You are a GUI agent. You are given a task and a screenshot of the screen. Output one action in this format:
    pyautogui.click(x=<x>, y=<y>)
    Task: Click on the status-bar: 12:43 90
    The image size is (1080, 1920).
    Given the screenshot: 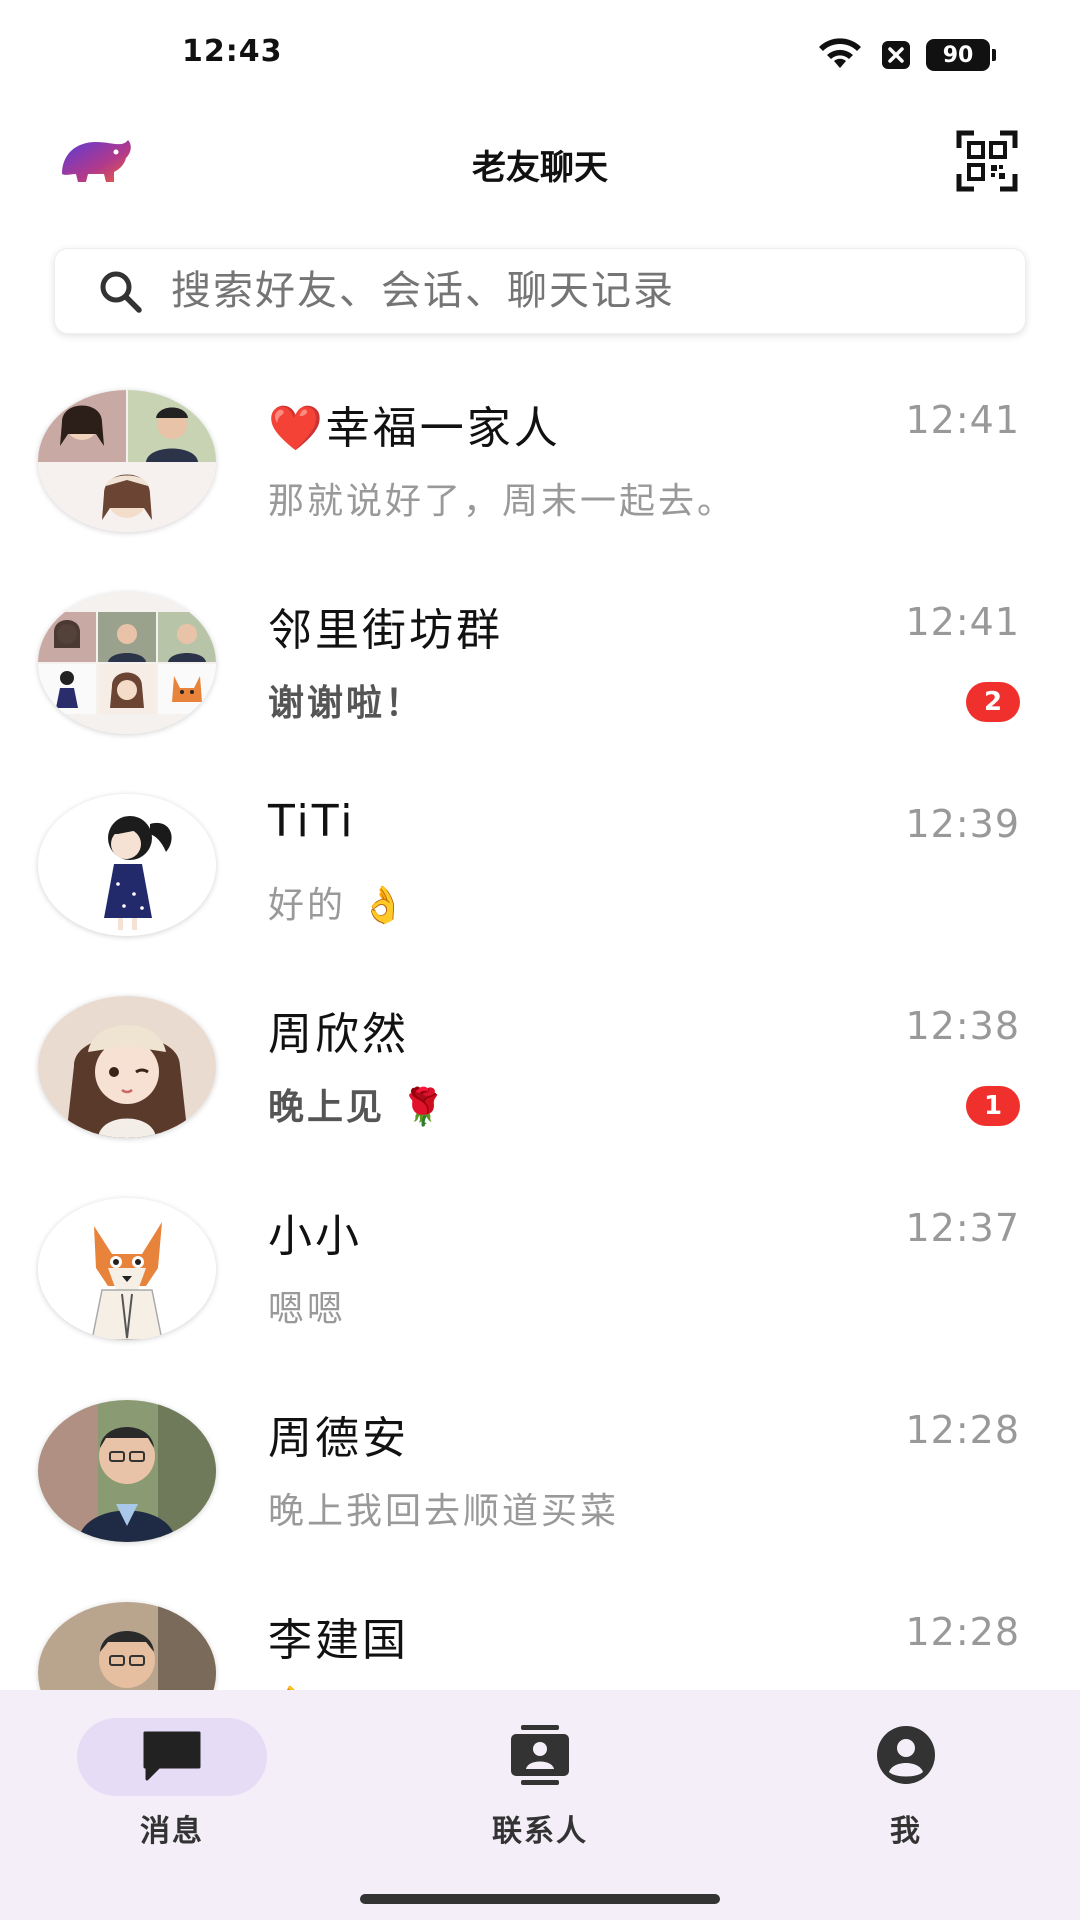 What is the action you would take?
    pyautogui.click(x=540, y=55)
    